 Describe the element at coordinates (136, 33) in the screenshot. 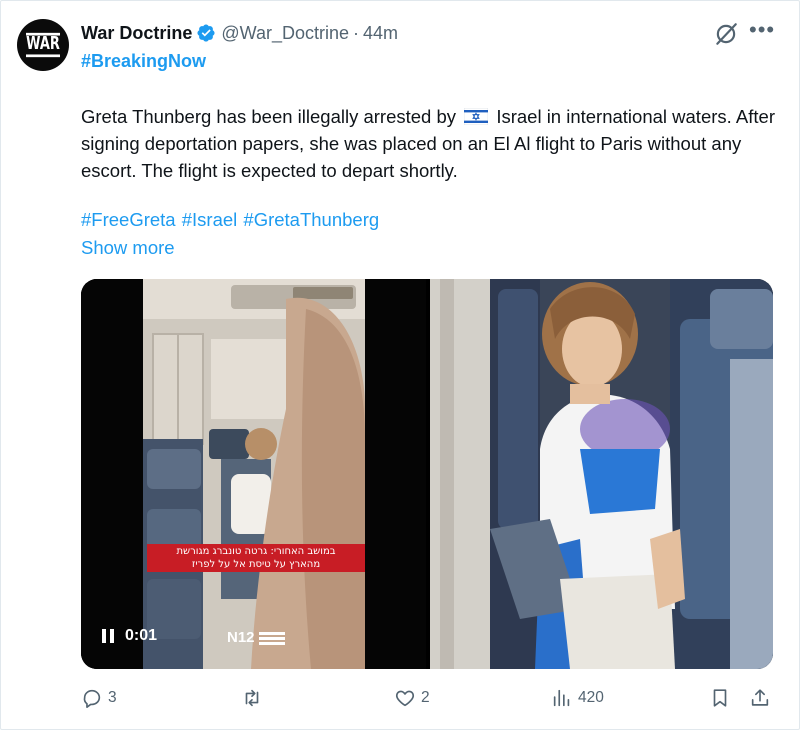

I see `author-name: War Doctrine` at that location.